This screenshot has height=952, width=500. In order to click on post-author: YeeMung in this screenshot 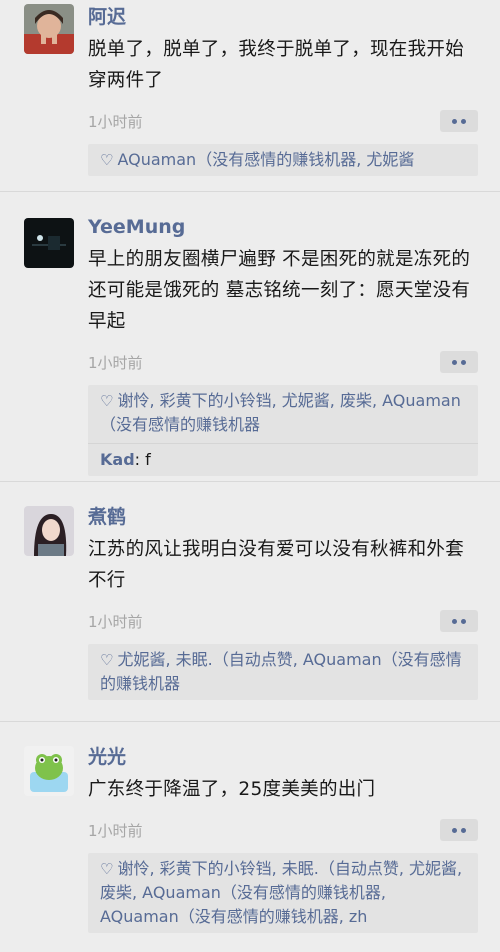, I will do `click(283, 227)`.